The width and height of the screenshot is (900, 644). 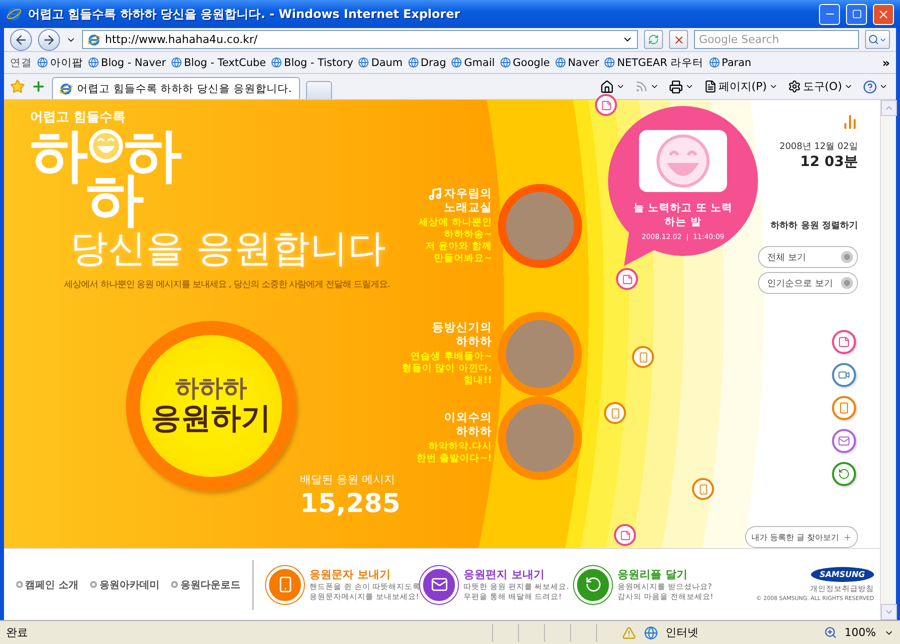 What do you see at coordinates (59, 155) in the screenshot?
I see `logo-syllable: 하` at bounding box center [59, 155].